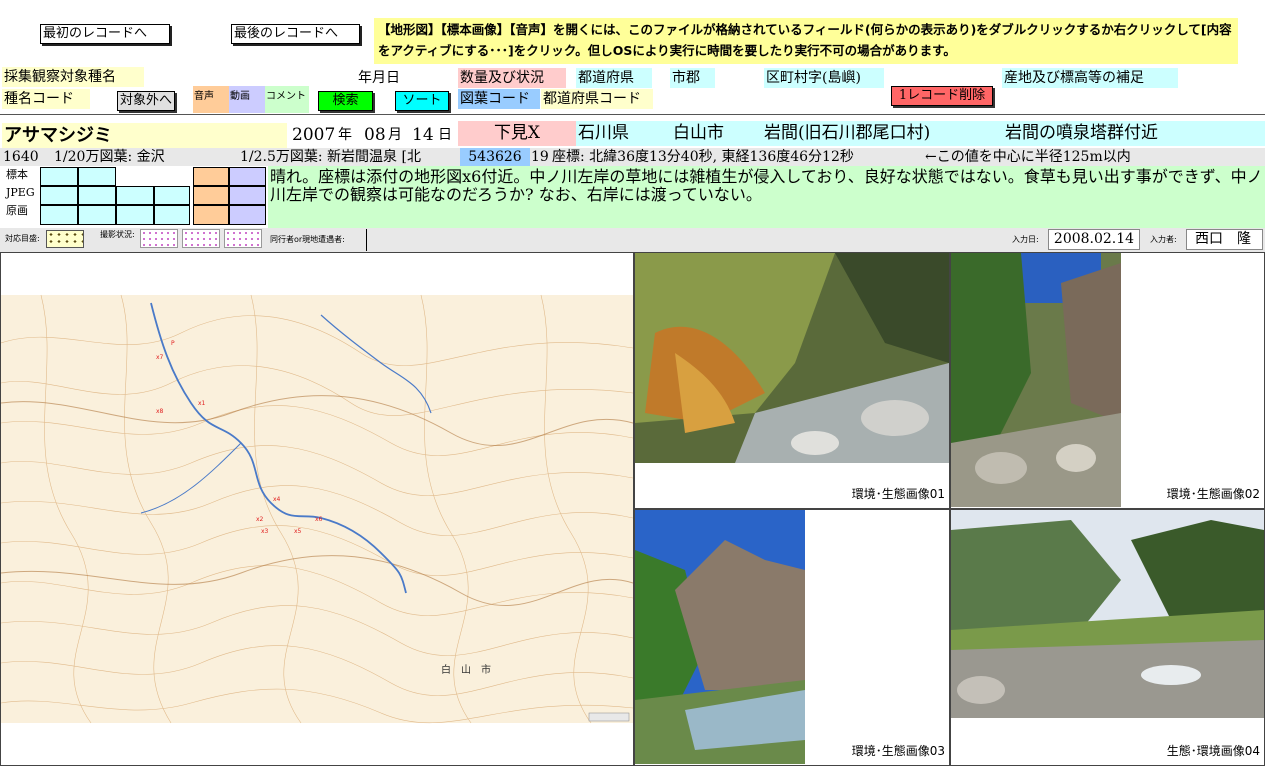  Describe the element at coordinates (46, 99) in the screenshot. I see `species-code-label: 種名コード` at that location.